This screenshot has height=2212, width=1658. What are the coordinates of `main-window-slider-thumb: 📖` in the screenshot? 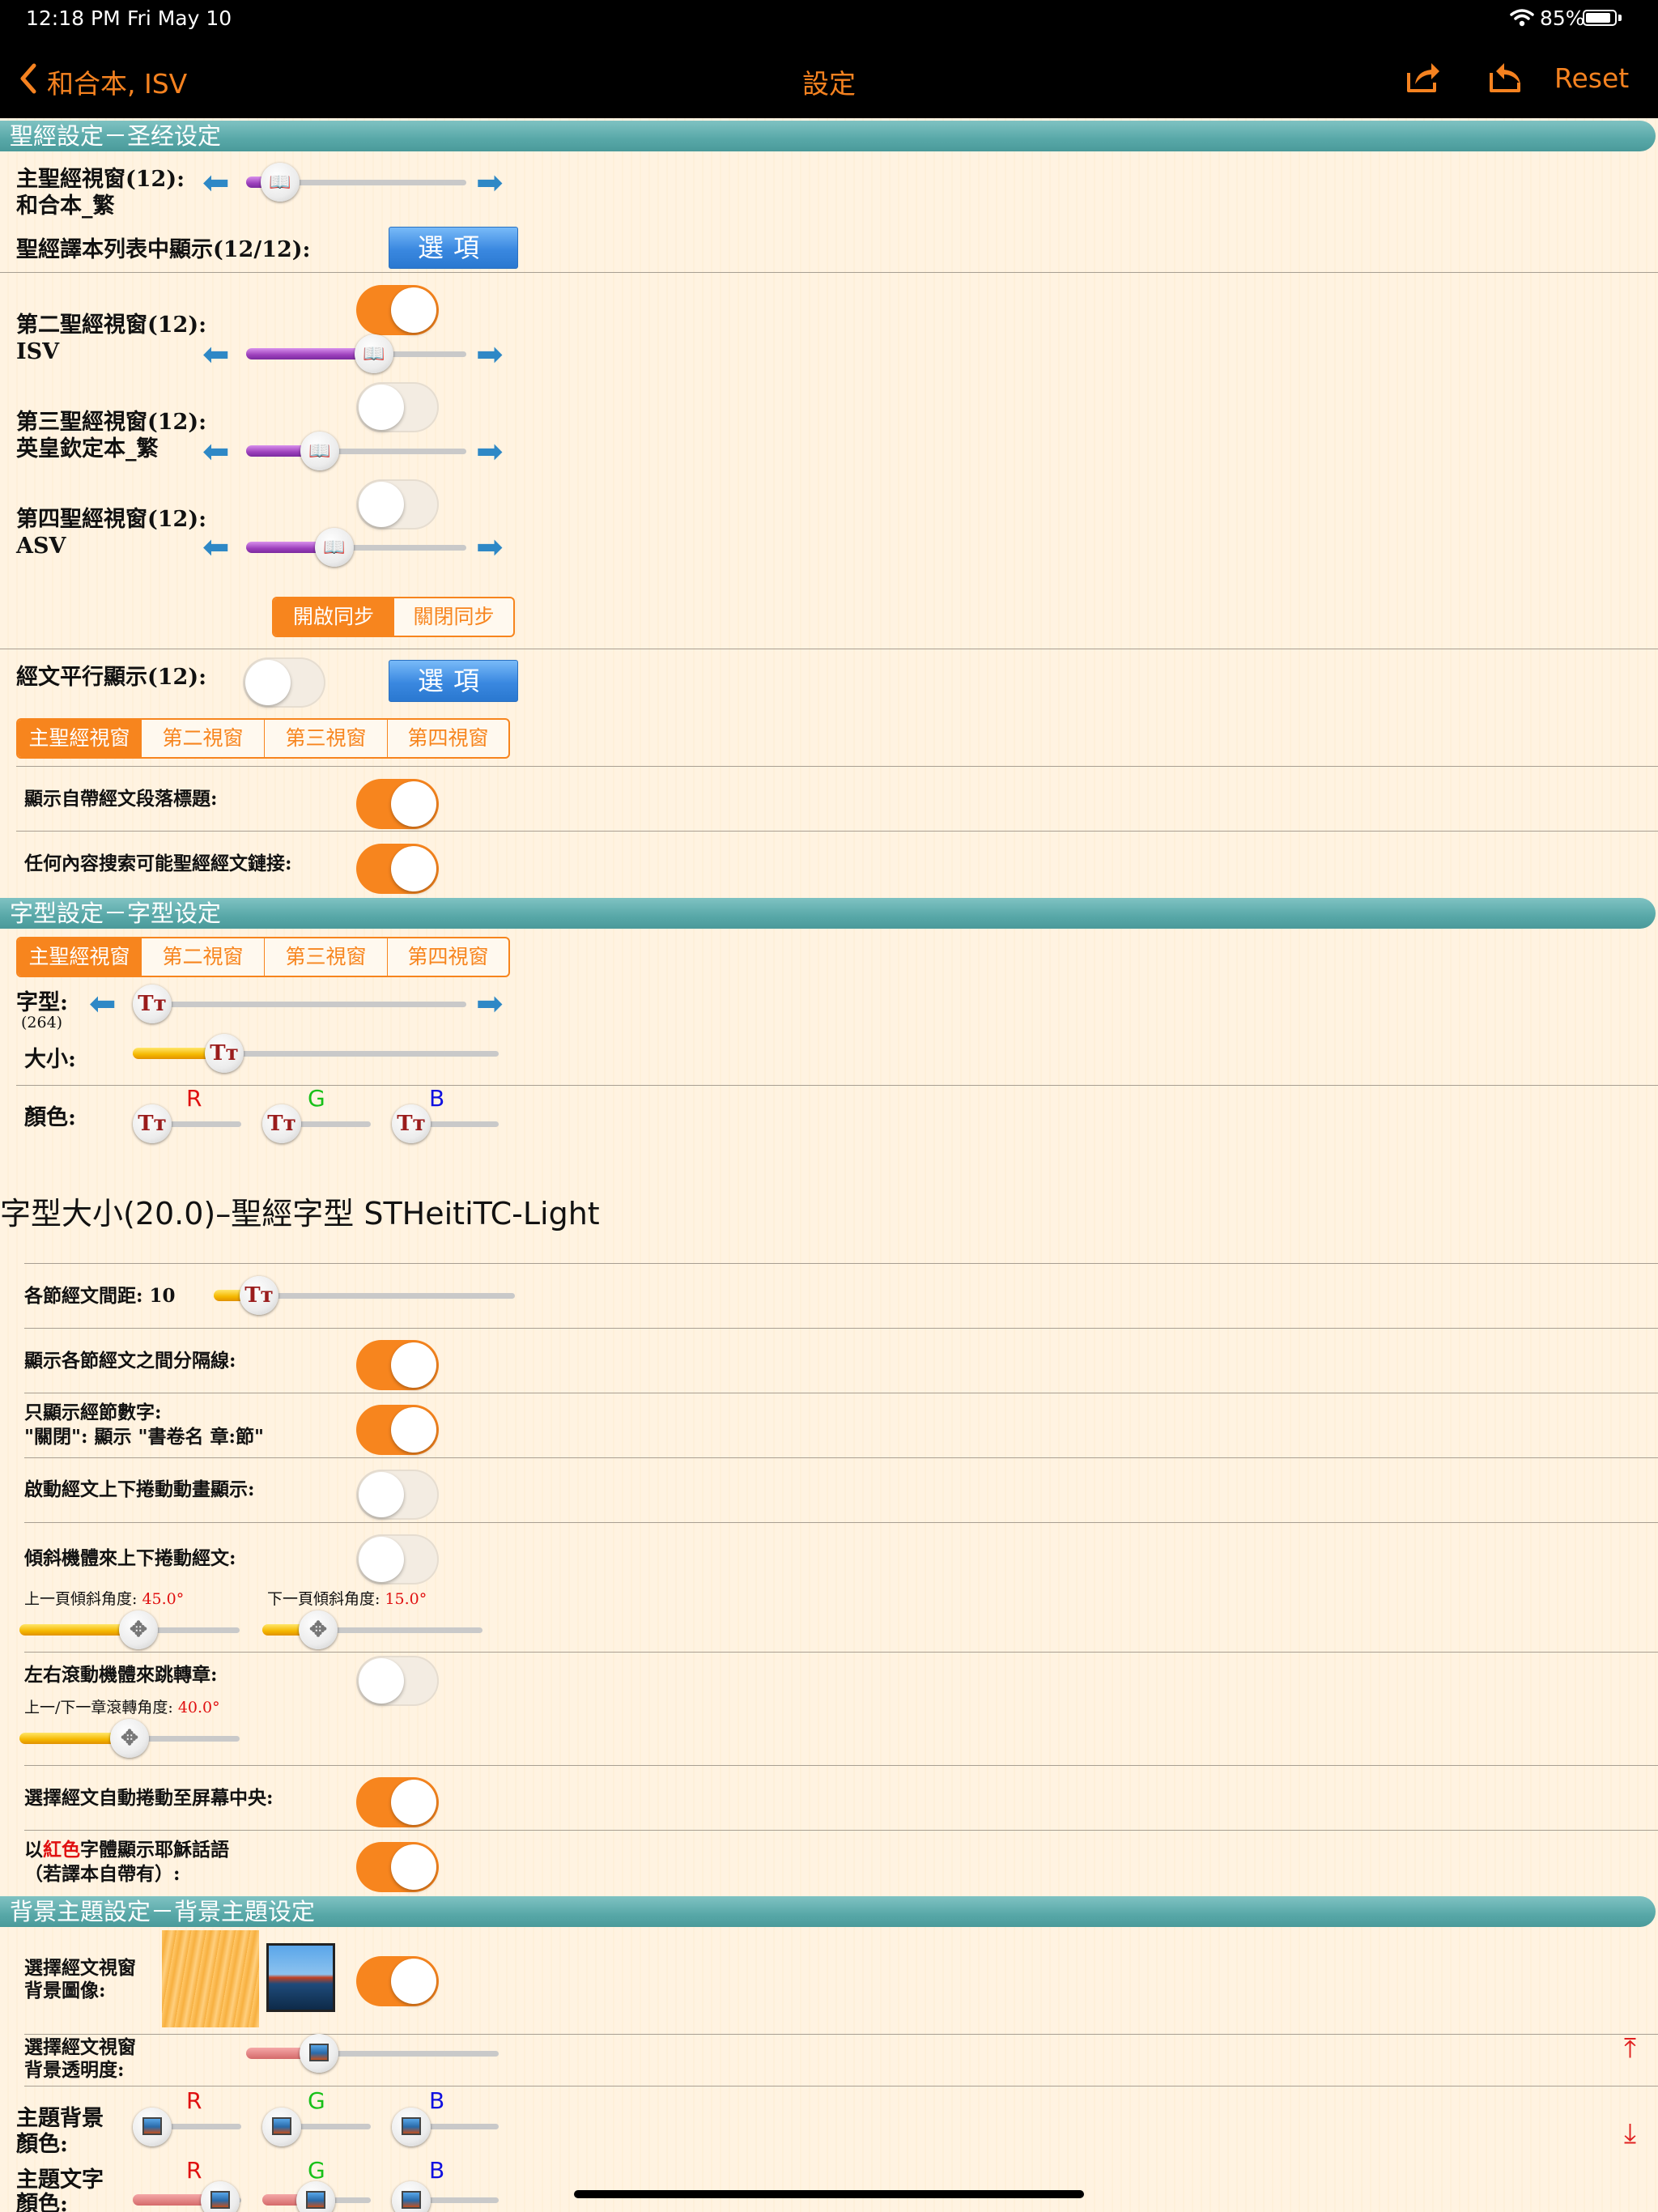 It's located at (280, 183).